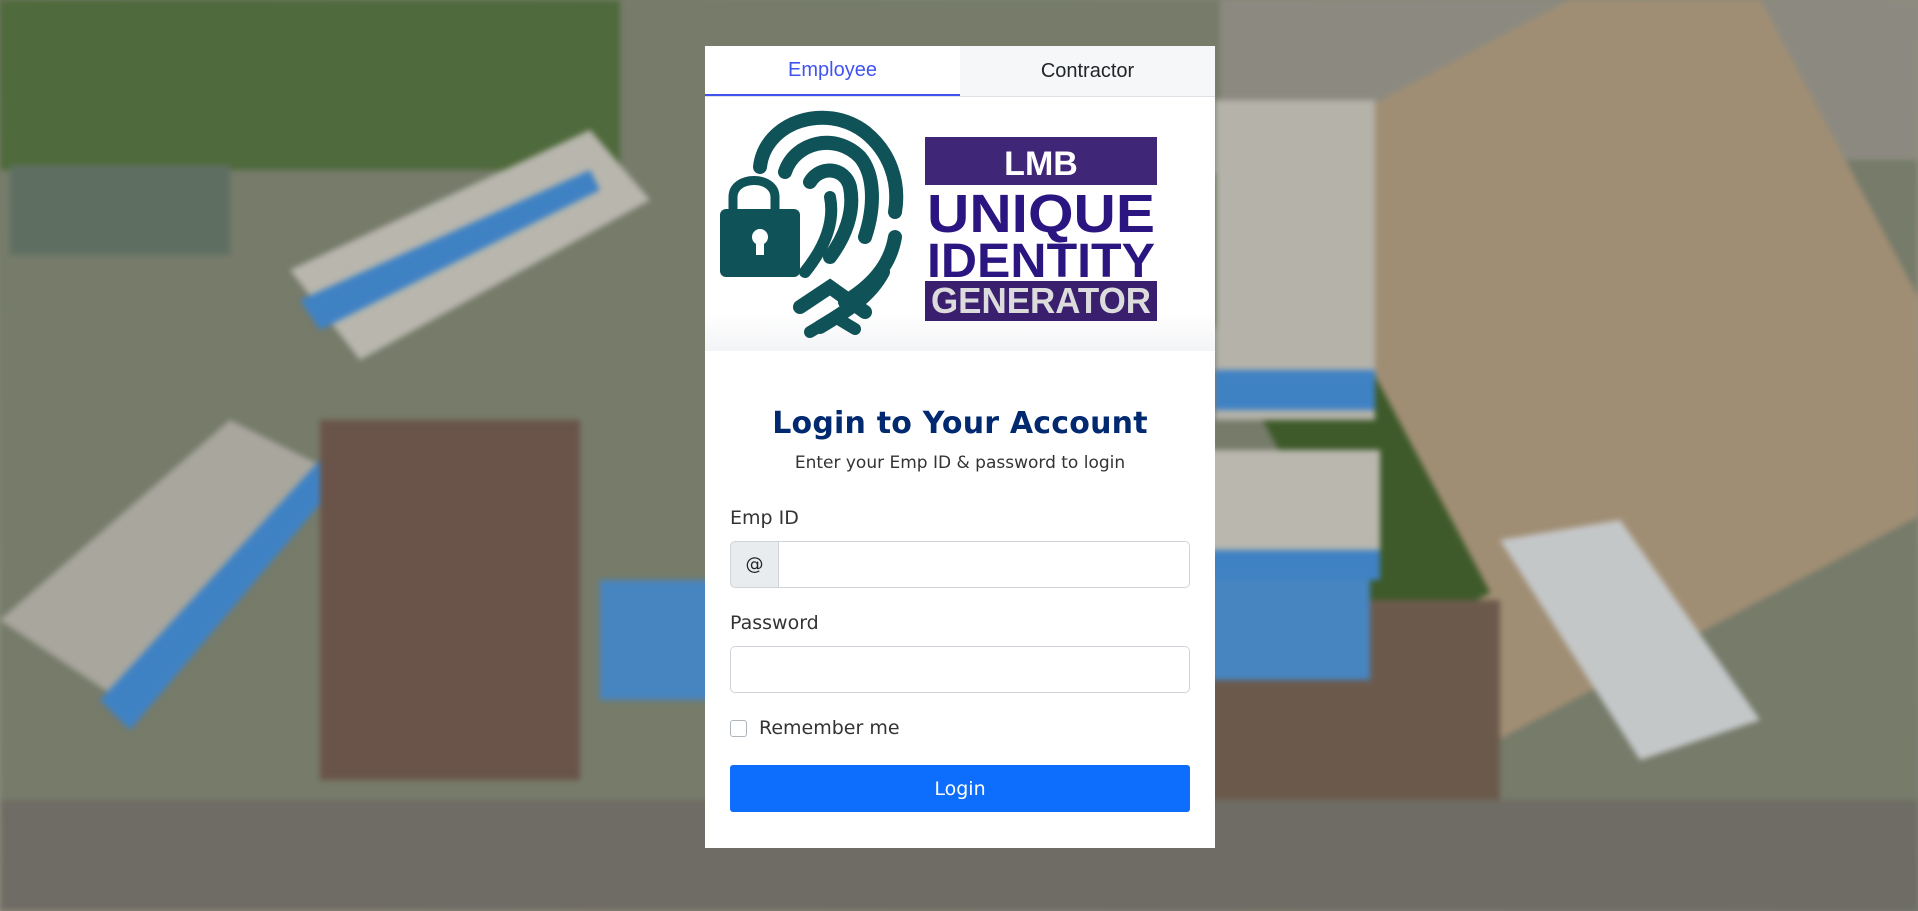  I want to click on remember-me-row: Remember me, so click(960, 728).